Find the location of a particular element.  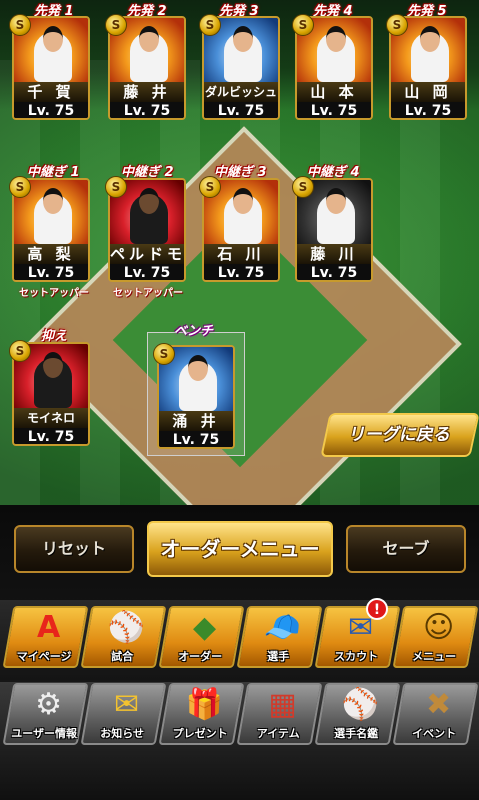

player-name: 石 川 is located at coordinates (241, 254).